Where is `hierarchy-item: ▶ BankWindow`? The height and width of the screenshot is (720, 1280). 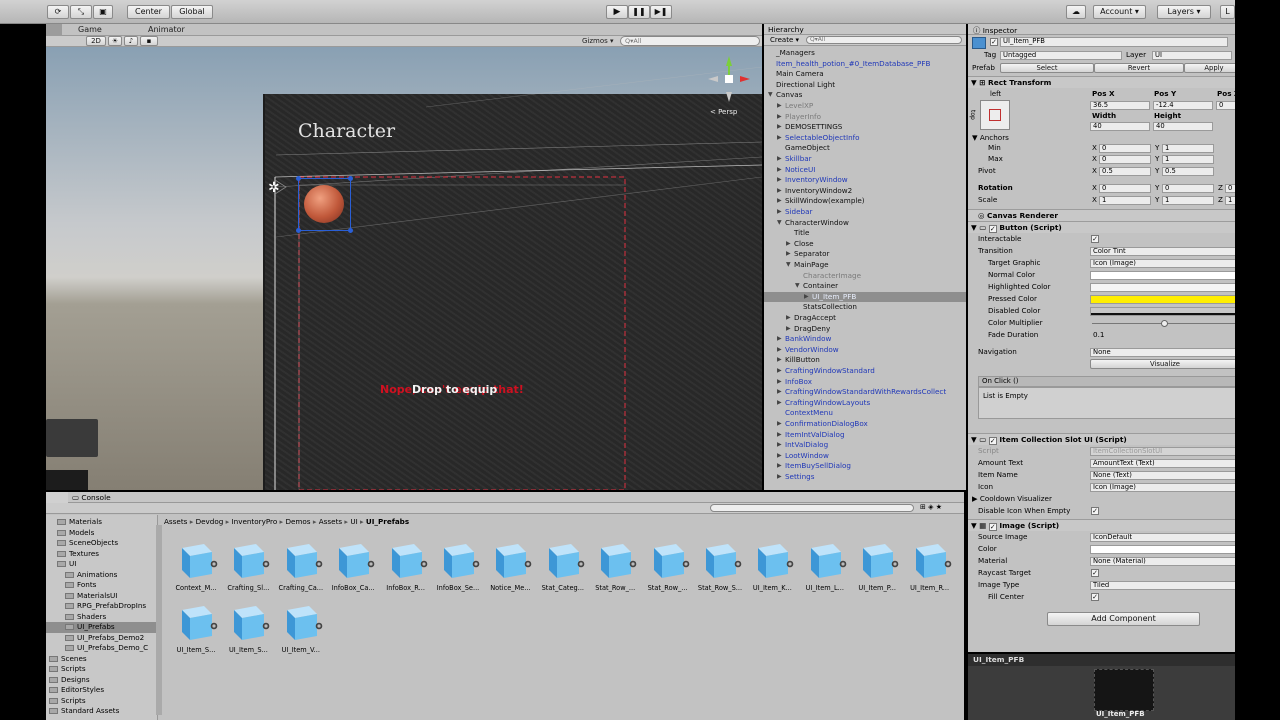
hierarchy-item: ▶ BankWindow is located at coordinates (865, 339).